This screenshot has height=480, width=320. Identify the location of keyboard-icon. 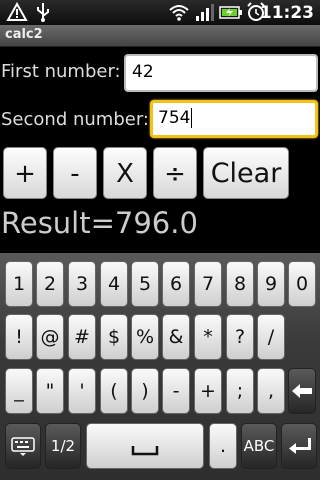
(23, 446).